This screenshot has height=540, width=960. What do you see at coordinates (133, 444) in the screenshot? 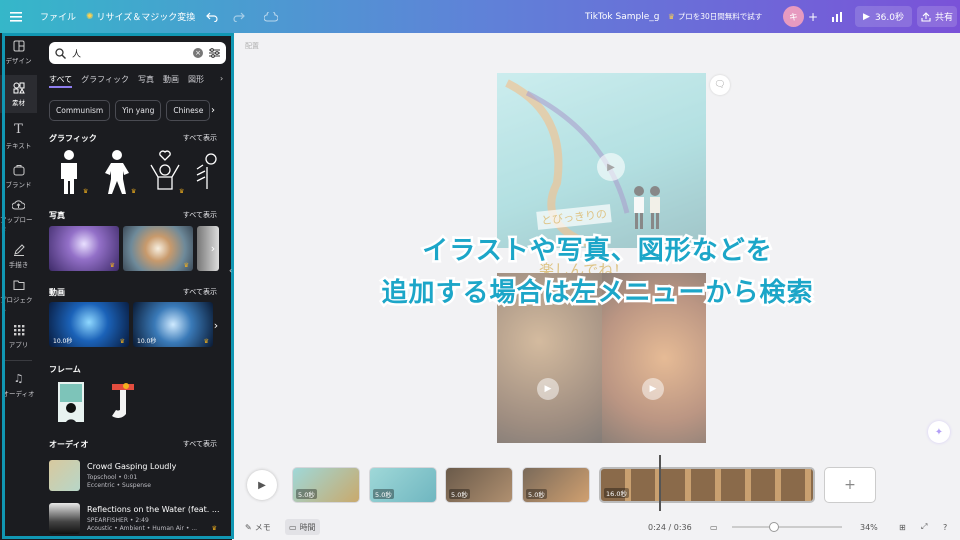
I see `audio-section-header: オーディオ すべて表示` at bounding box center [133, 444].